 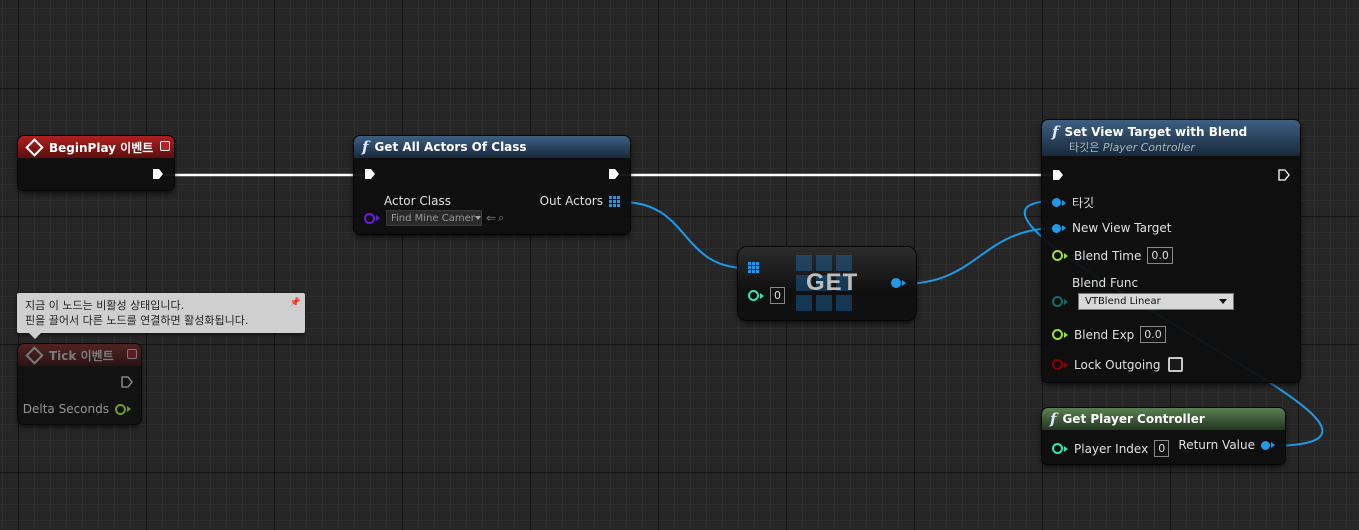 I want to click on bool-pin-icon, so click(x=1057, y=364).